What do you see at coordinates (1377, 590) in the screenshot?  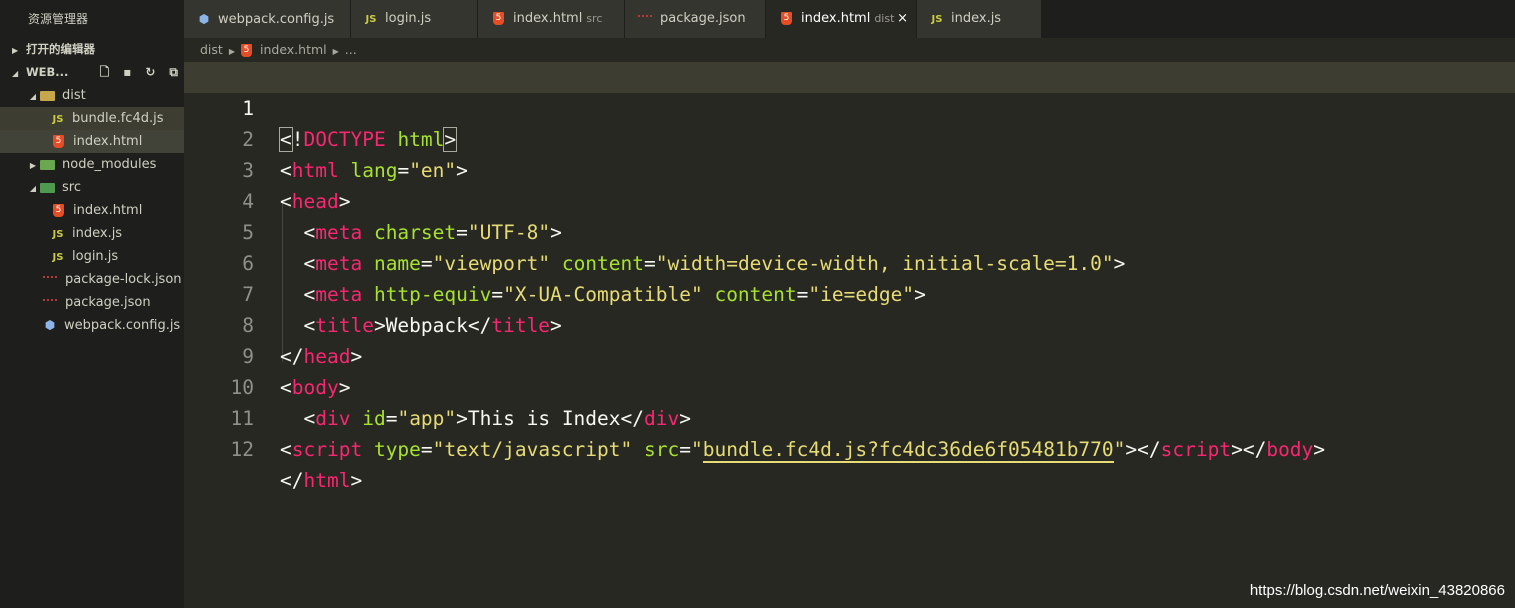 I see `watermark: https://blog.csdn.net/weixin_43820866` at bounding box center [1377, 590].